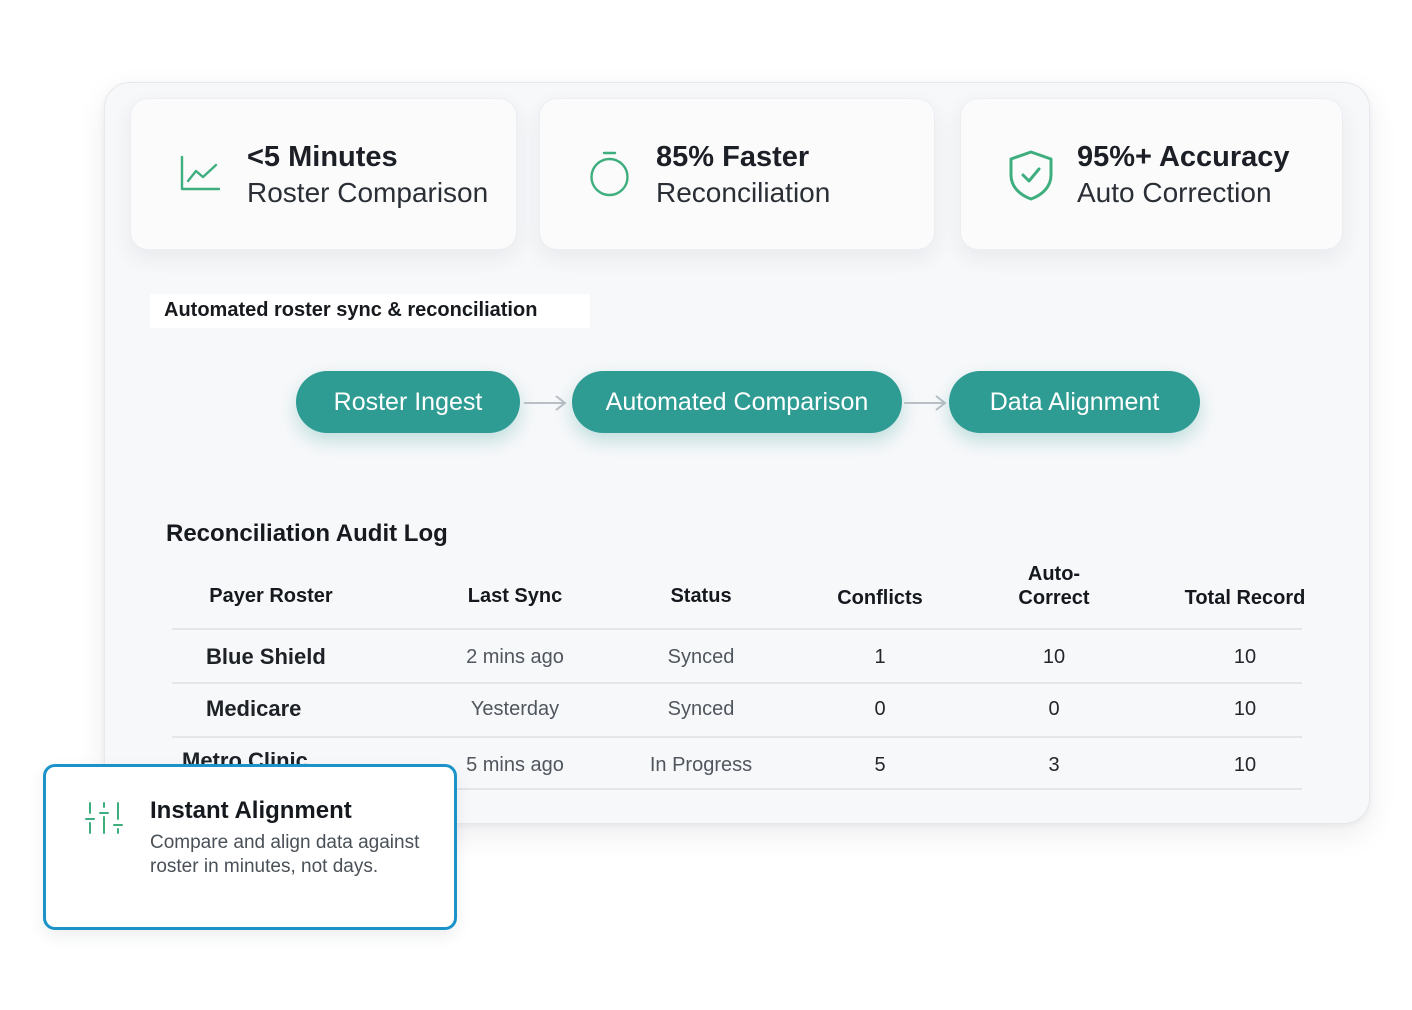  I want to click on conflicts: 1, so click(880, 657).